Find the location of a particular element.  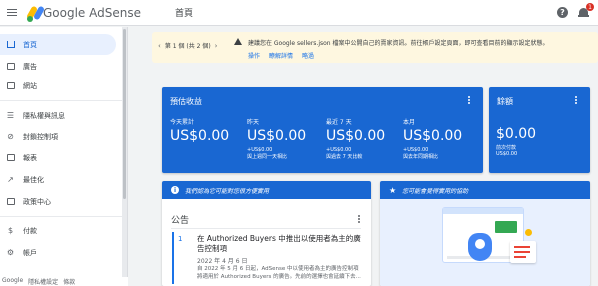

sidebar-footer: Google 隱私權設定 條款 is located at coordinates (64, 281).